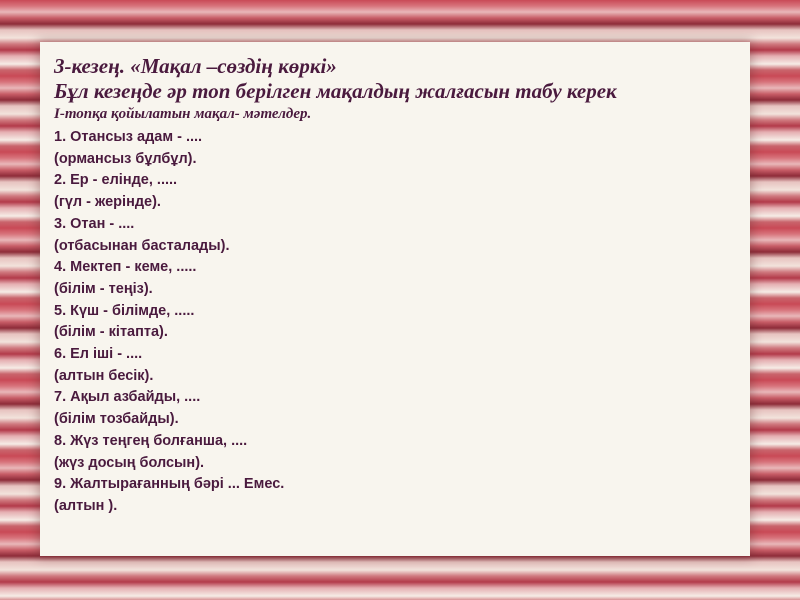  I want to click on proverb-answer: (отбасынан басталады)., so click(142, 245).